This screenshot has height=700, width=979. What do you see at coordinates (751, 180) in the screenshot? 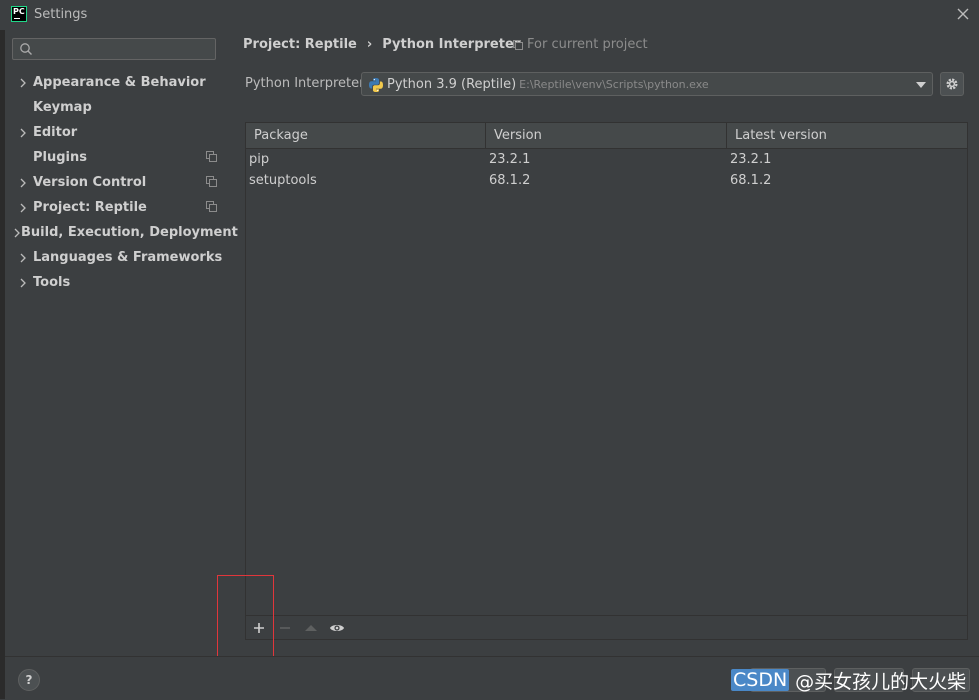
I see `latest-version-cell: 68.1.2` at bounding box center [751, 180].